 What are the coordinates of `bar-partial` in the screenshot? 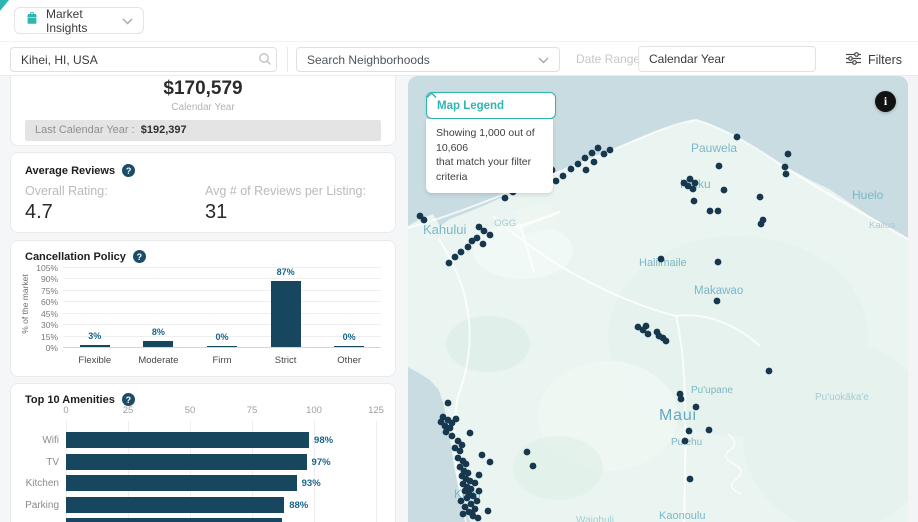 It's located at (174, 520).